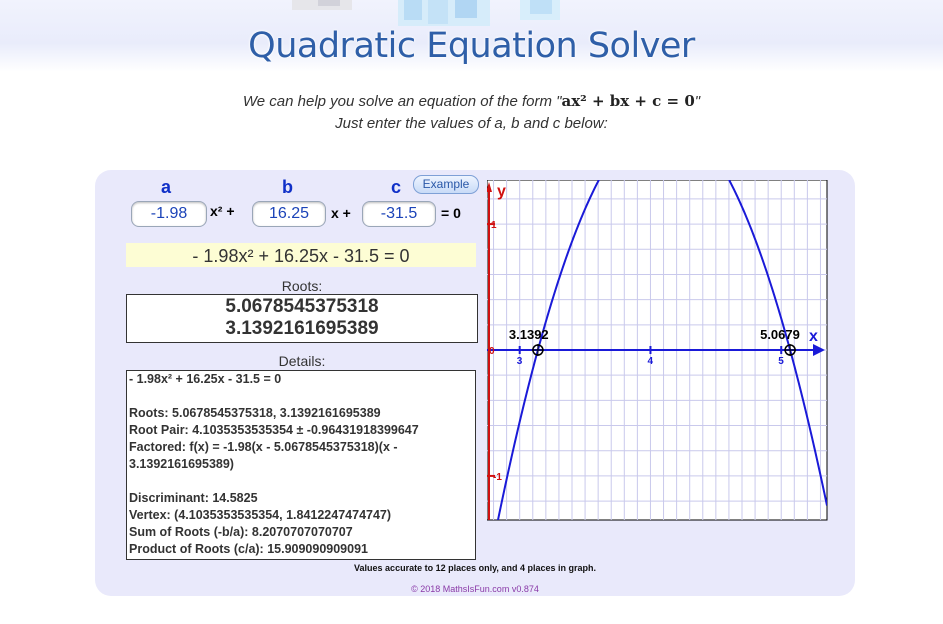 The image size is (943, 624). What do you see at coordinates (302, 306) in the screenshot?
I see `root-1: 5.0678545375318` at bounding box center [302, 306].